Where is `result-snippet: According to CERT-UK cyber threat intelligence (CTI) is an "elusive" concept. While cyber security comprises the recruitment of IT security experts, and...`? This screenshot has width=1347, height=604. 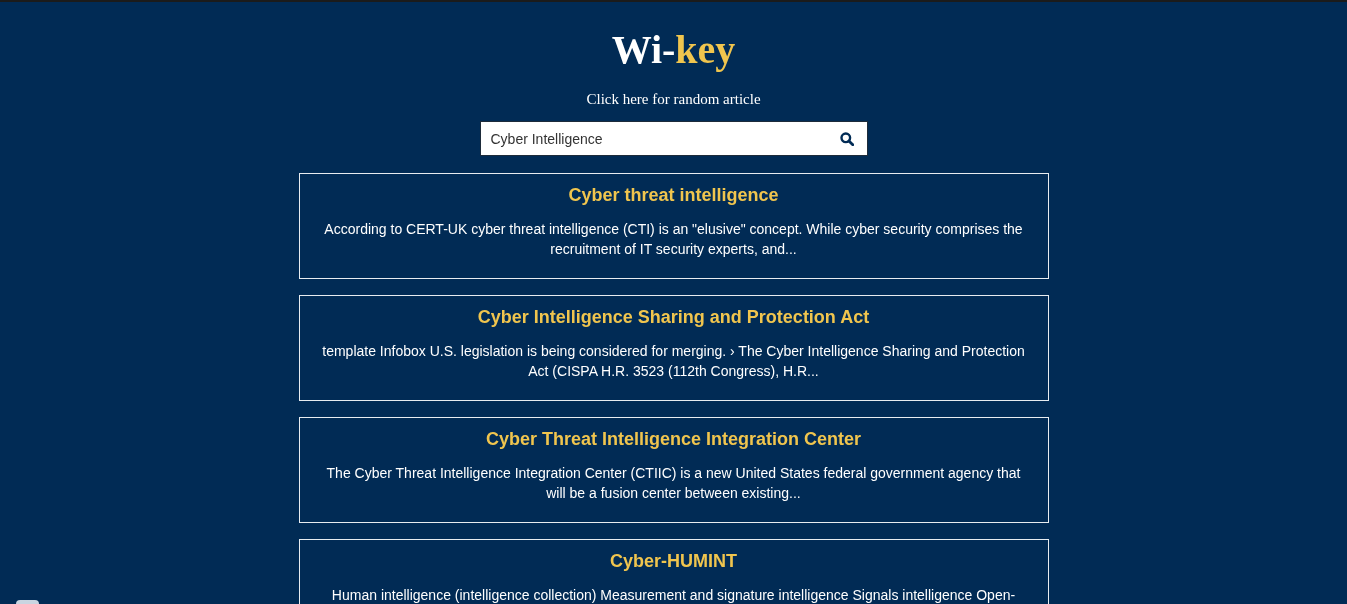 result-snippet: According to CERT-UK cyber threat intelligence (CTI) is an "elusive" concept. While cyber security comprises the recruitment of IT security experts, and... is located at coordinates (673, 239).